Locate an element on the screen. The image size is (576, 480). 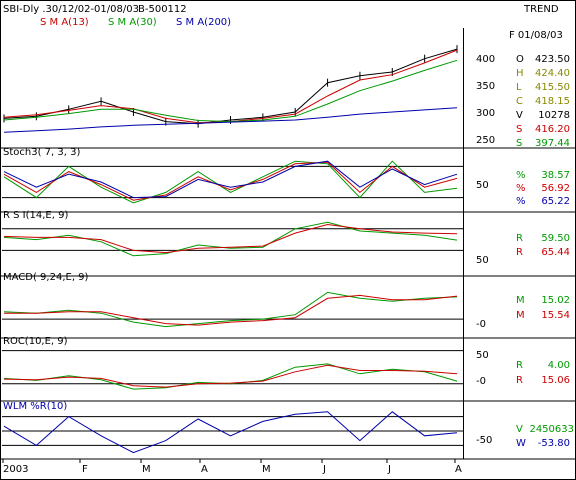
roc-title: ROC(10,E, 9) is located at coordinates (35, 341).